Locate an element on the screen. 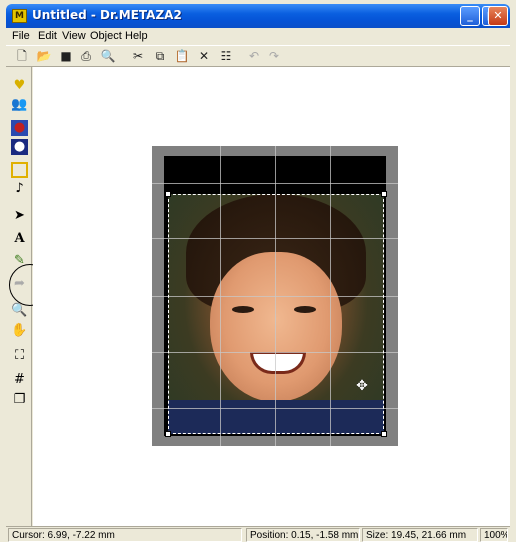 This screenshot has width=516, height=542. main-toolbar: 🗋 📂 ■ ⎙ 🔍 ✂ ⧉ 📋 ✕ ☷ ↶ ↷ is located at coordinates (258, 56).